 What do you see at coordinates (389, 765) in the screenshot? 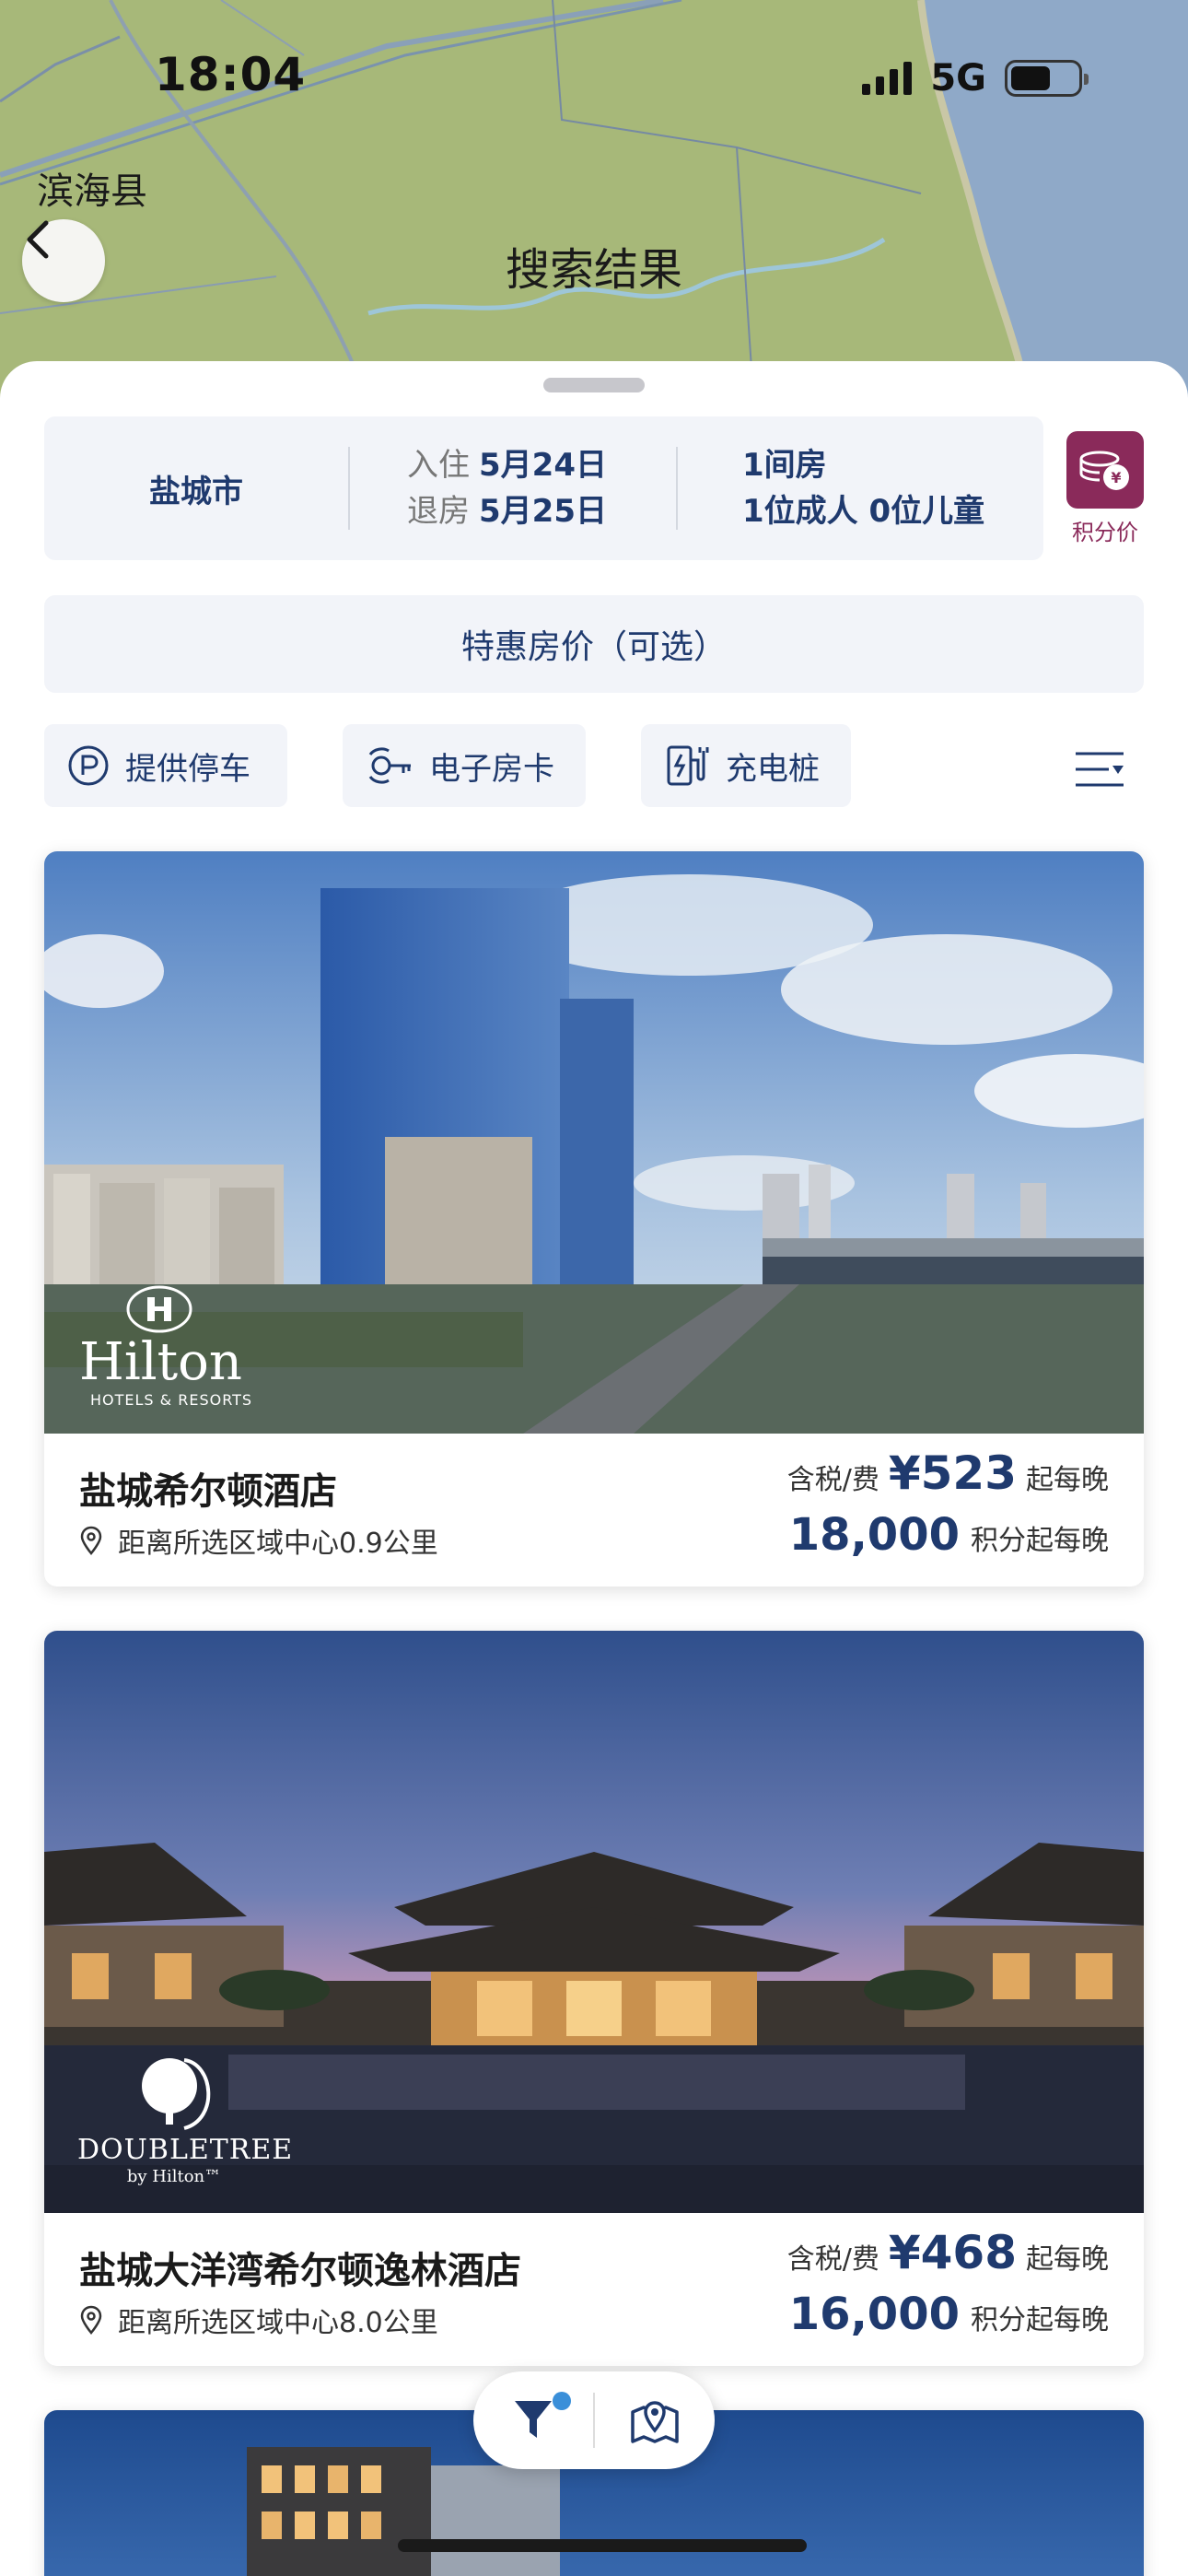
I see `digital-key-icon` at bounding box center [389, 765].